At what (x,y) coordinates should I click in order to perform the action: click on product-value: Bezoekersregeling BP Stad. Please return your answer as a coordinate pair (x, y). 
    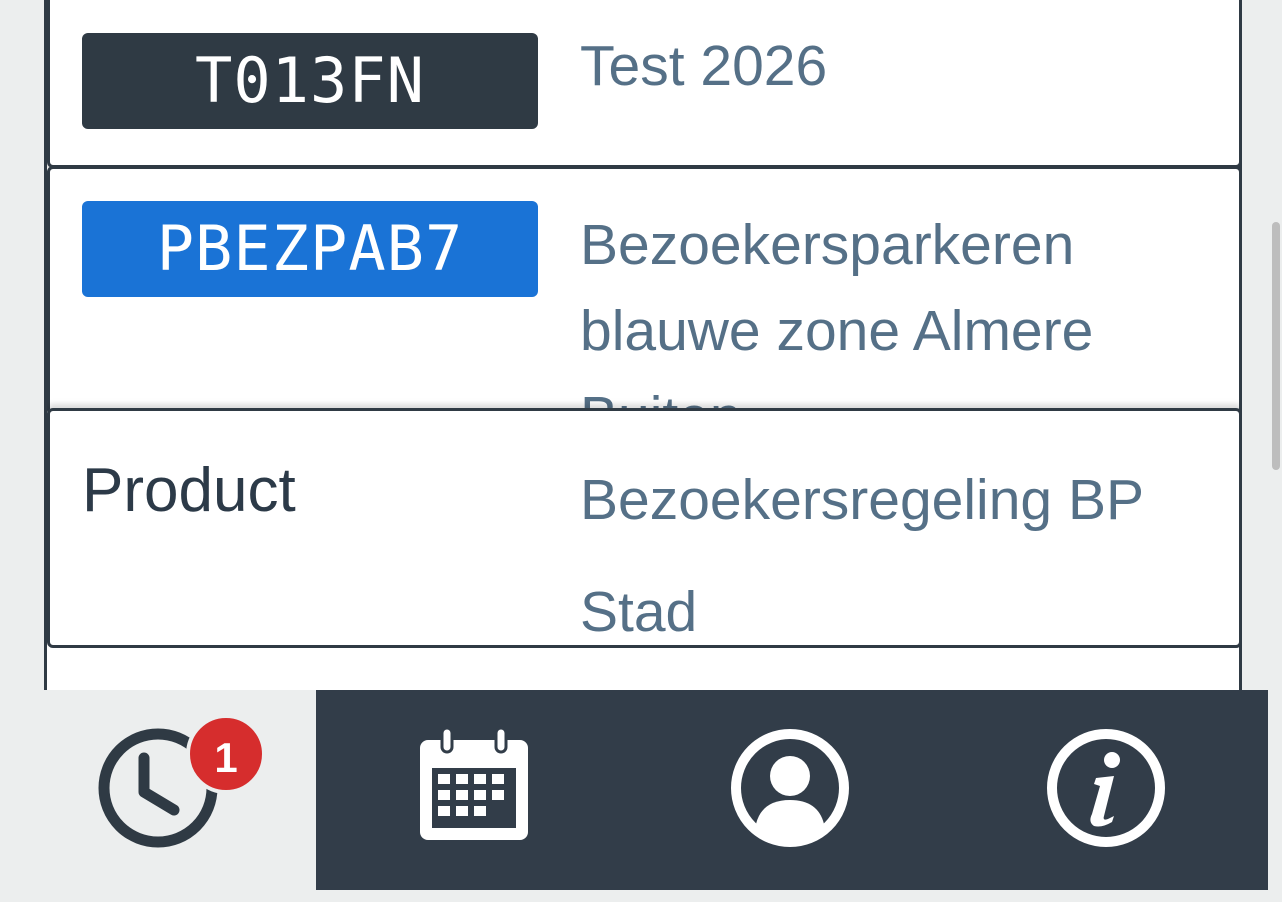
    Looking at the image, I should click on (861, 556).